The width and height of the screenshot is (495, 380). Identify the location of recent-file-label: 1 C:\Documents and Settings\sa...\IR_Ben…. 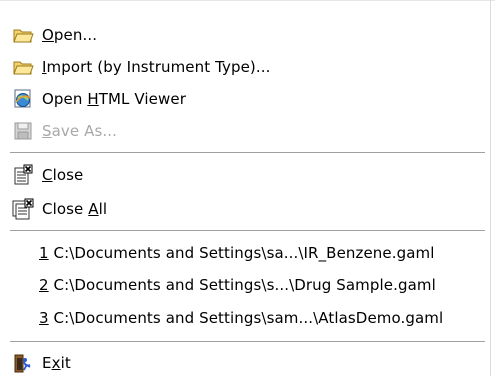
(237, 253).